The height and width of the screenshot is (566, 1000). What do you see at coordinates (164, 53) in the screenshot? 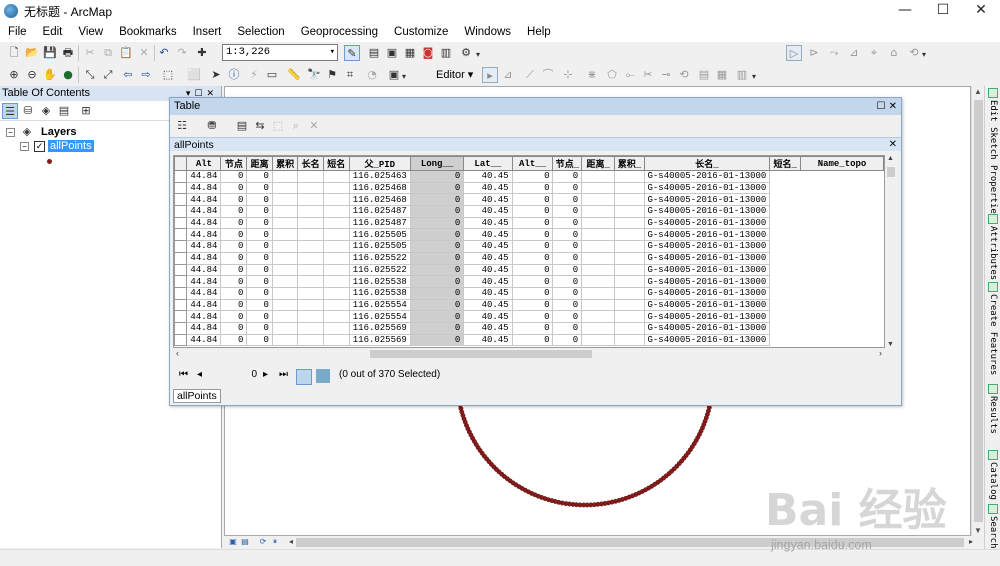
I see `undo-icon: ↶` at bounding box center [164, 53].